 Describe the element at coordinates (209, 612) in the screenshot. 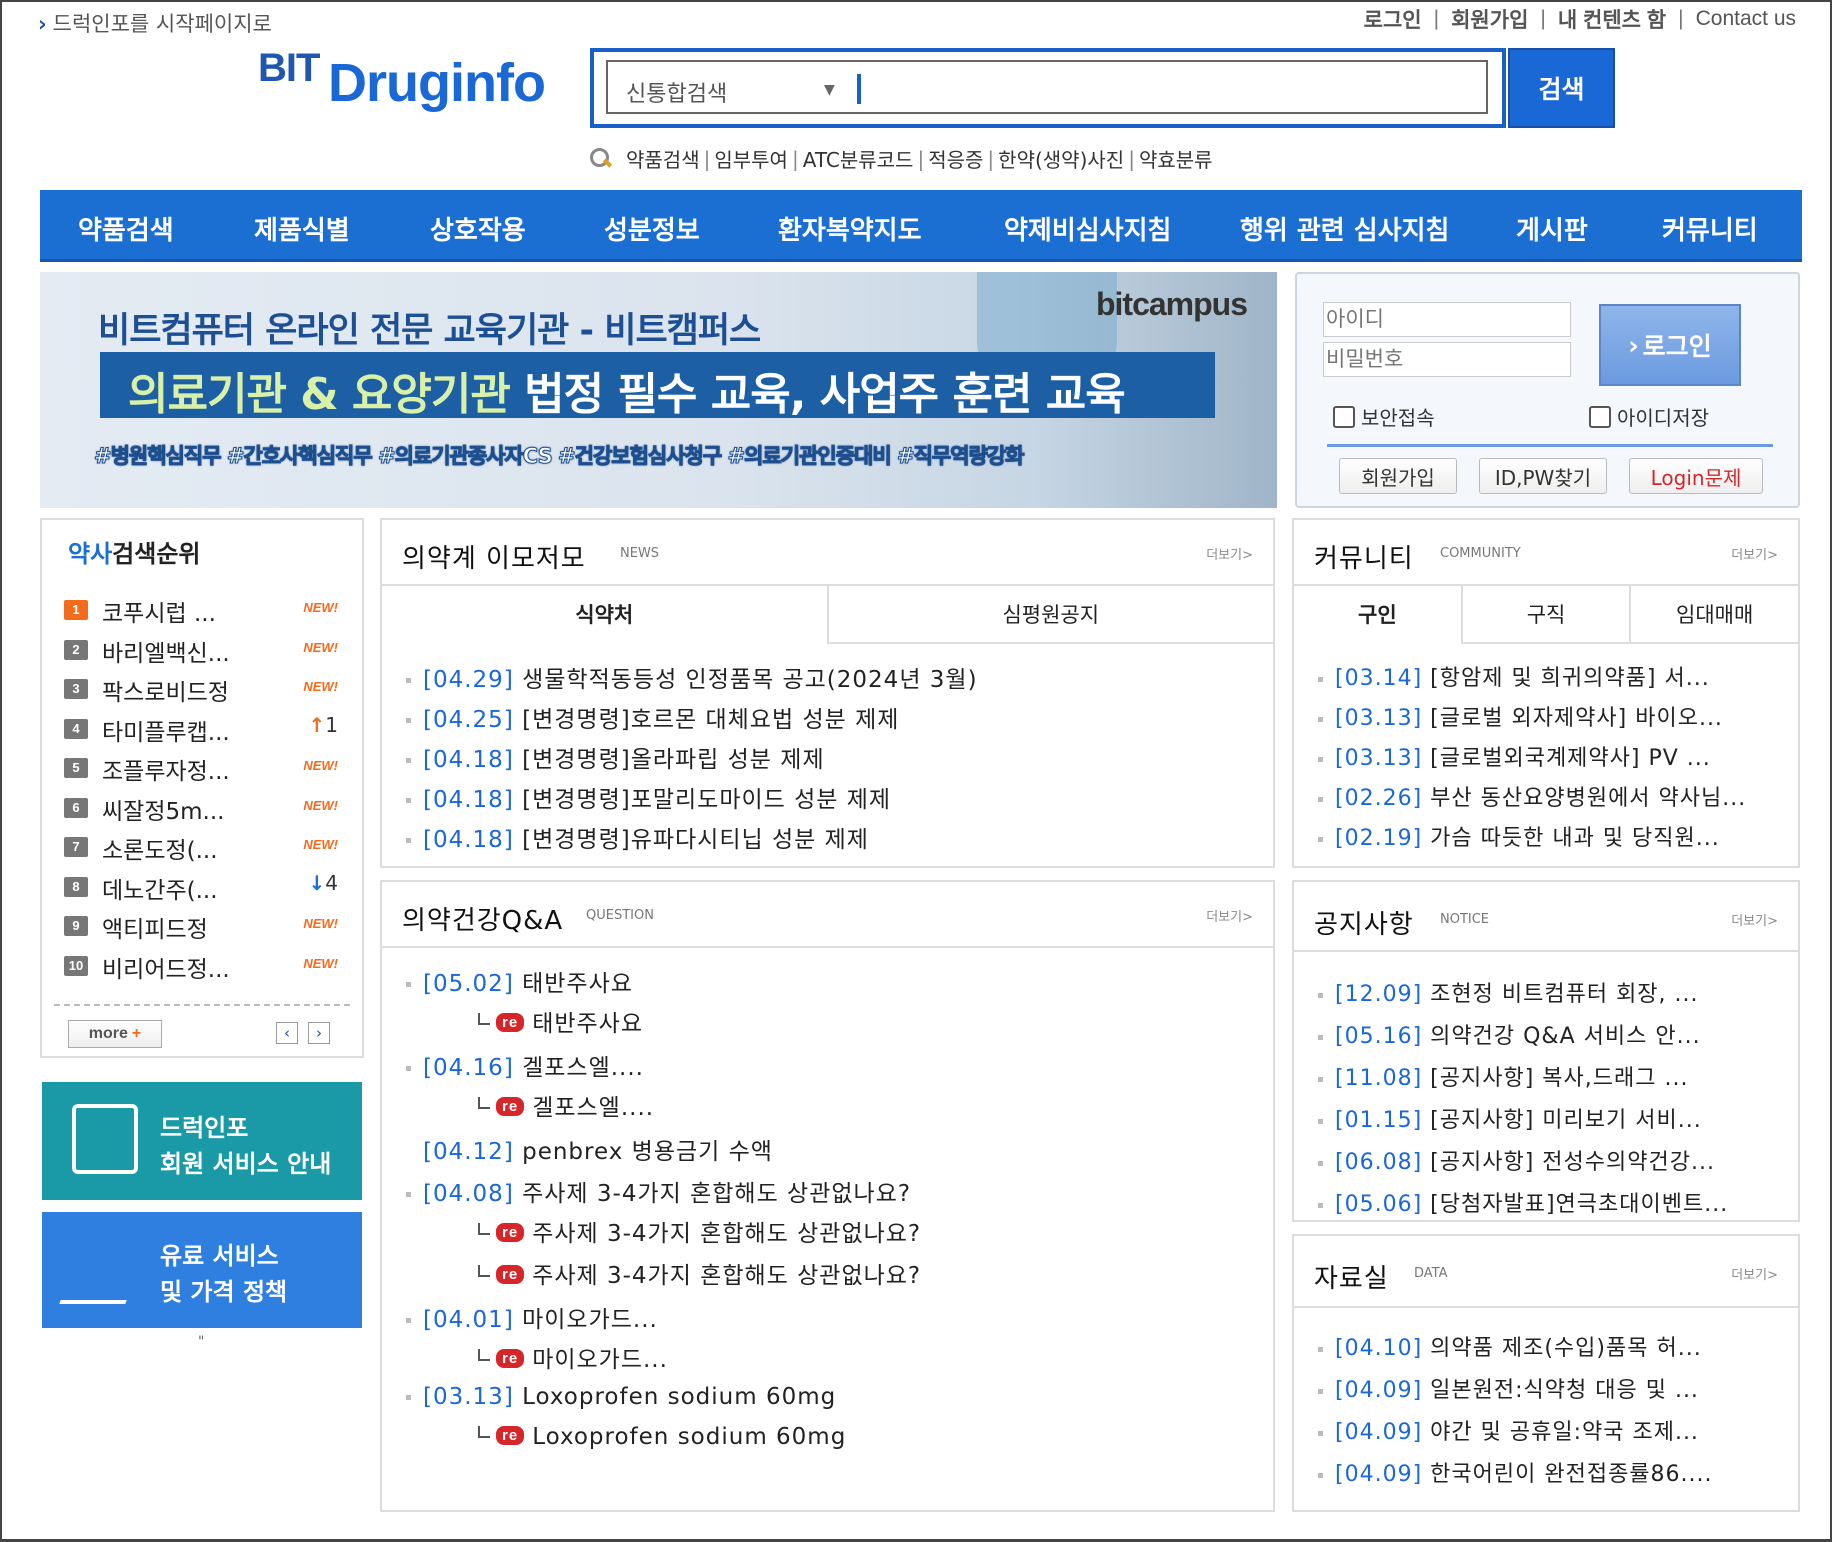

I see `rank-item: 1 코푸시럽 ... NEW!` at that location.